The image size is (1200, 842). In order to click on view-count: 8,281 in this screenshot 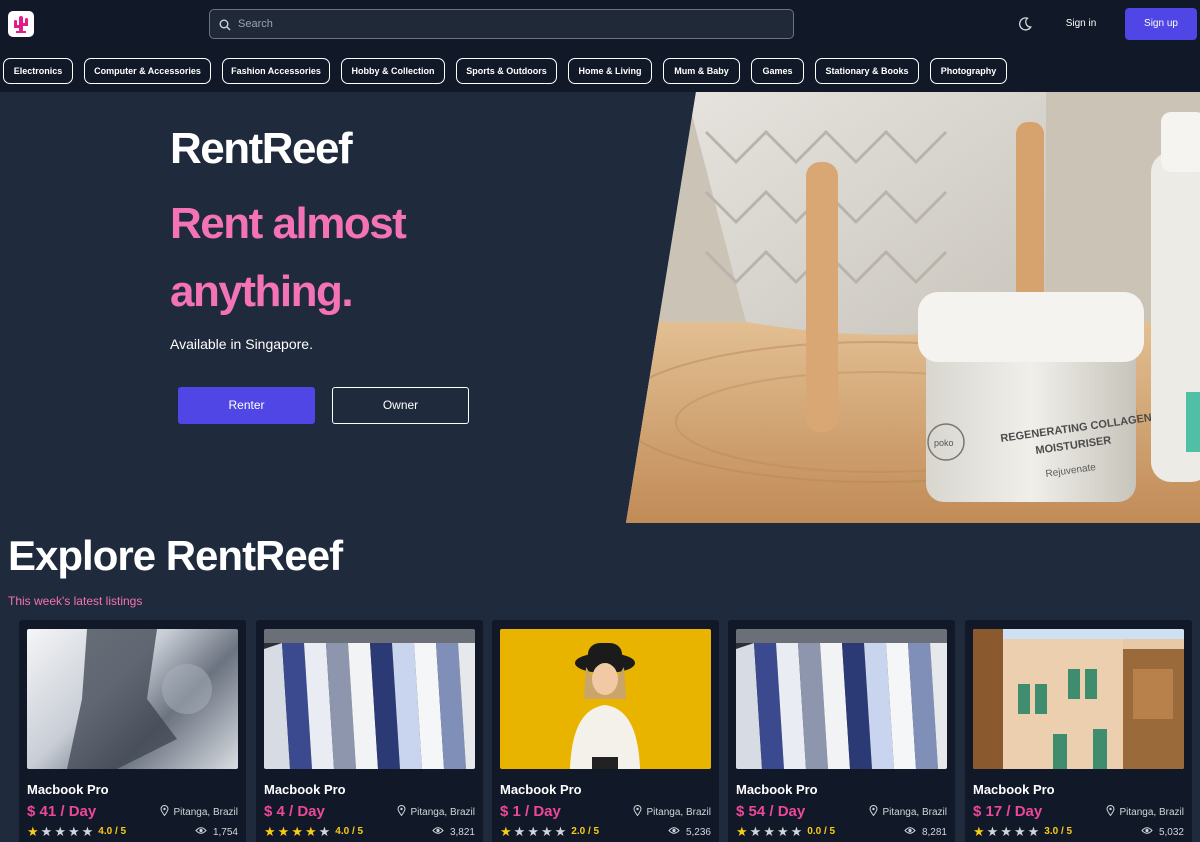, I will do `click(925, 832)`.